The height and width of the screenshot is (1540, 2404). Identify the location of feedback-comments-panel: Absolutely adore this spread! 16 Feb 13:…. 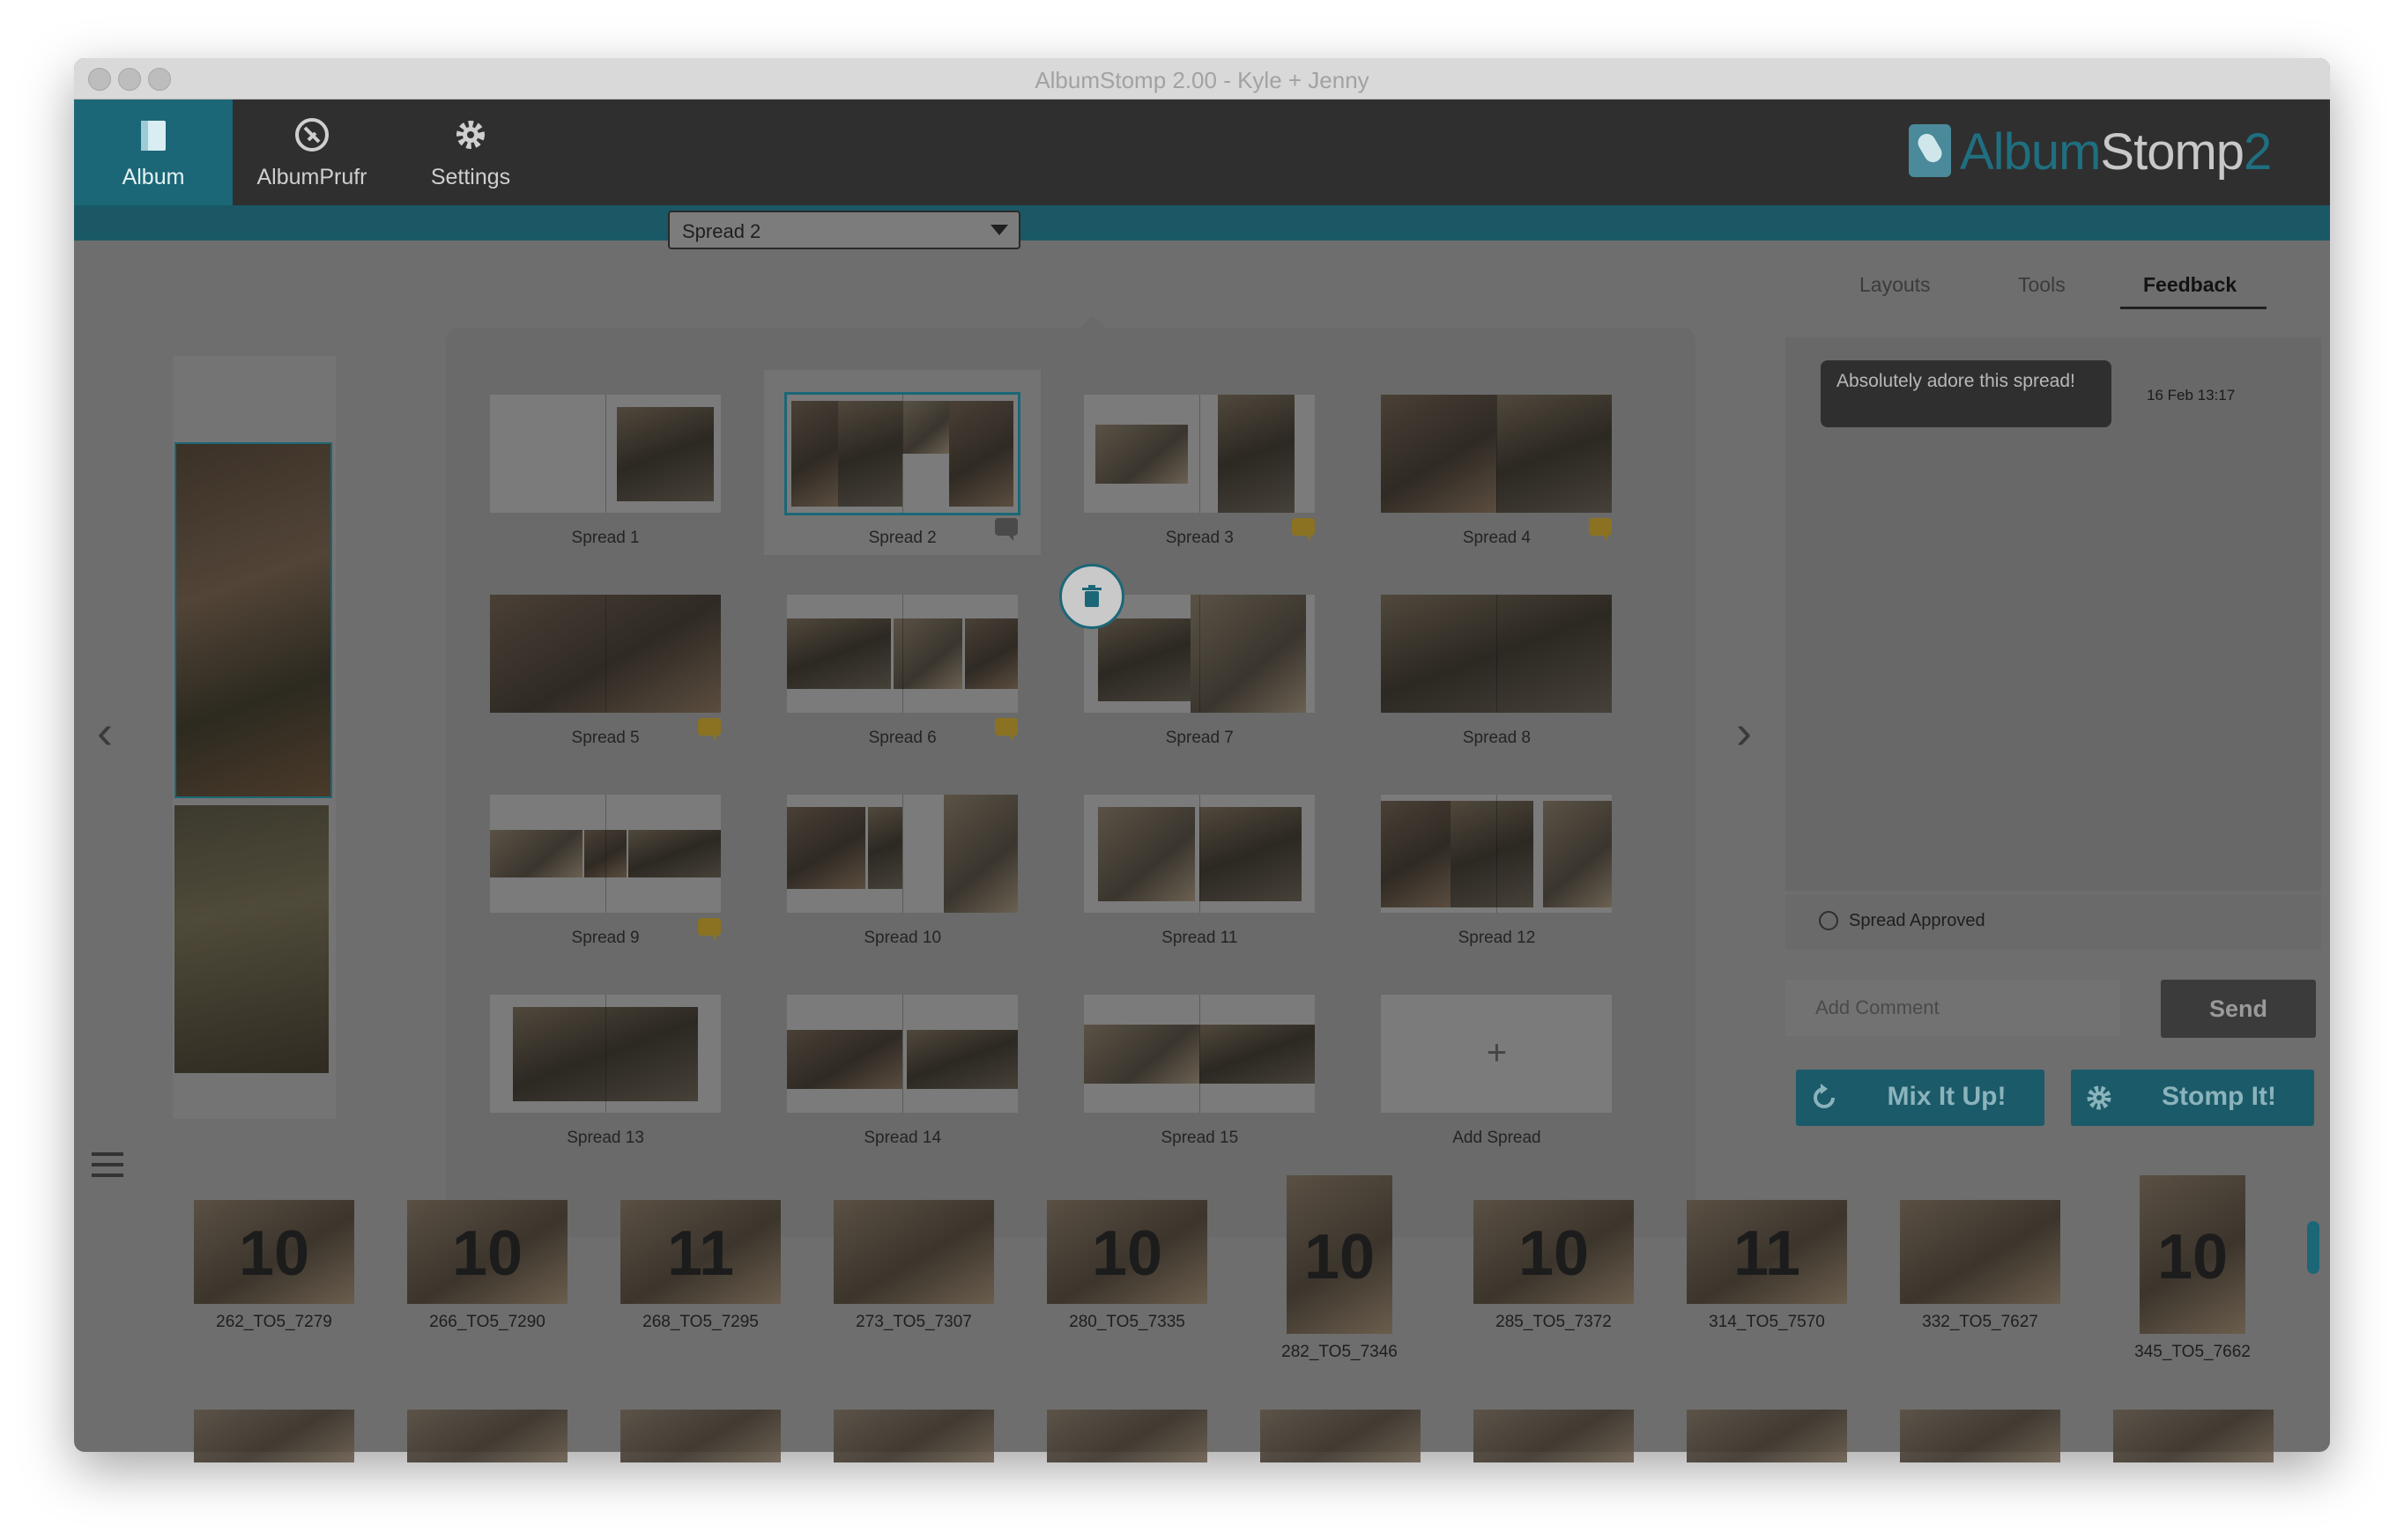
(2053, 614).